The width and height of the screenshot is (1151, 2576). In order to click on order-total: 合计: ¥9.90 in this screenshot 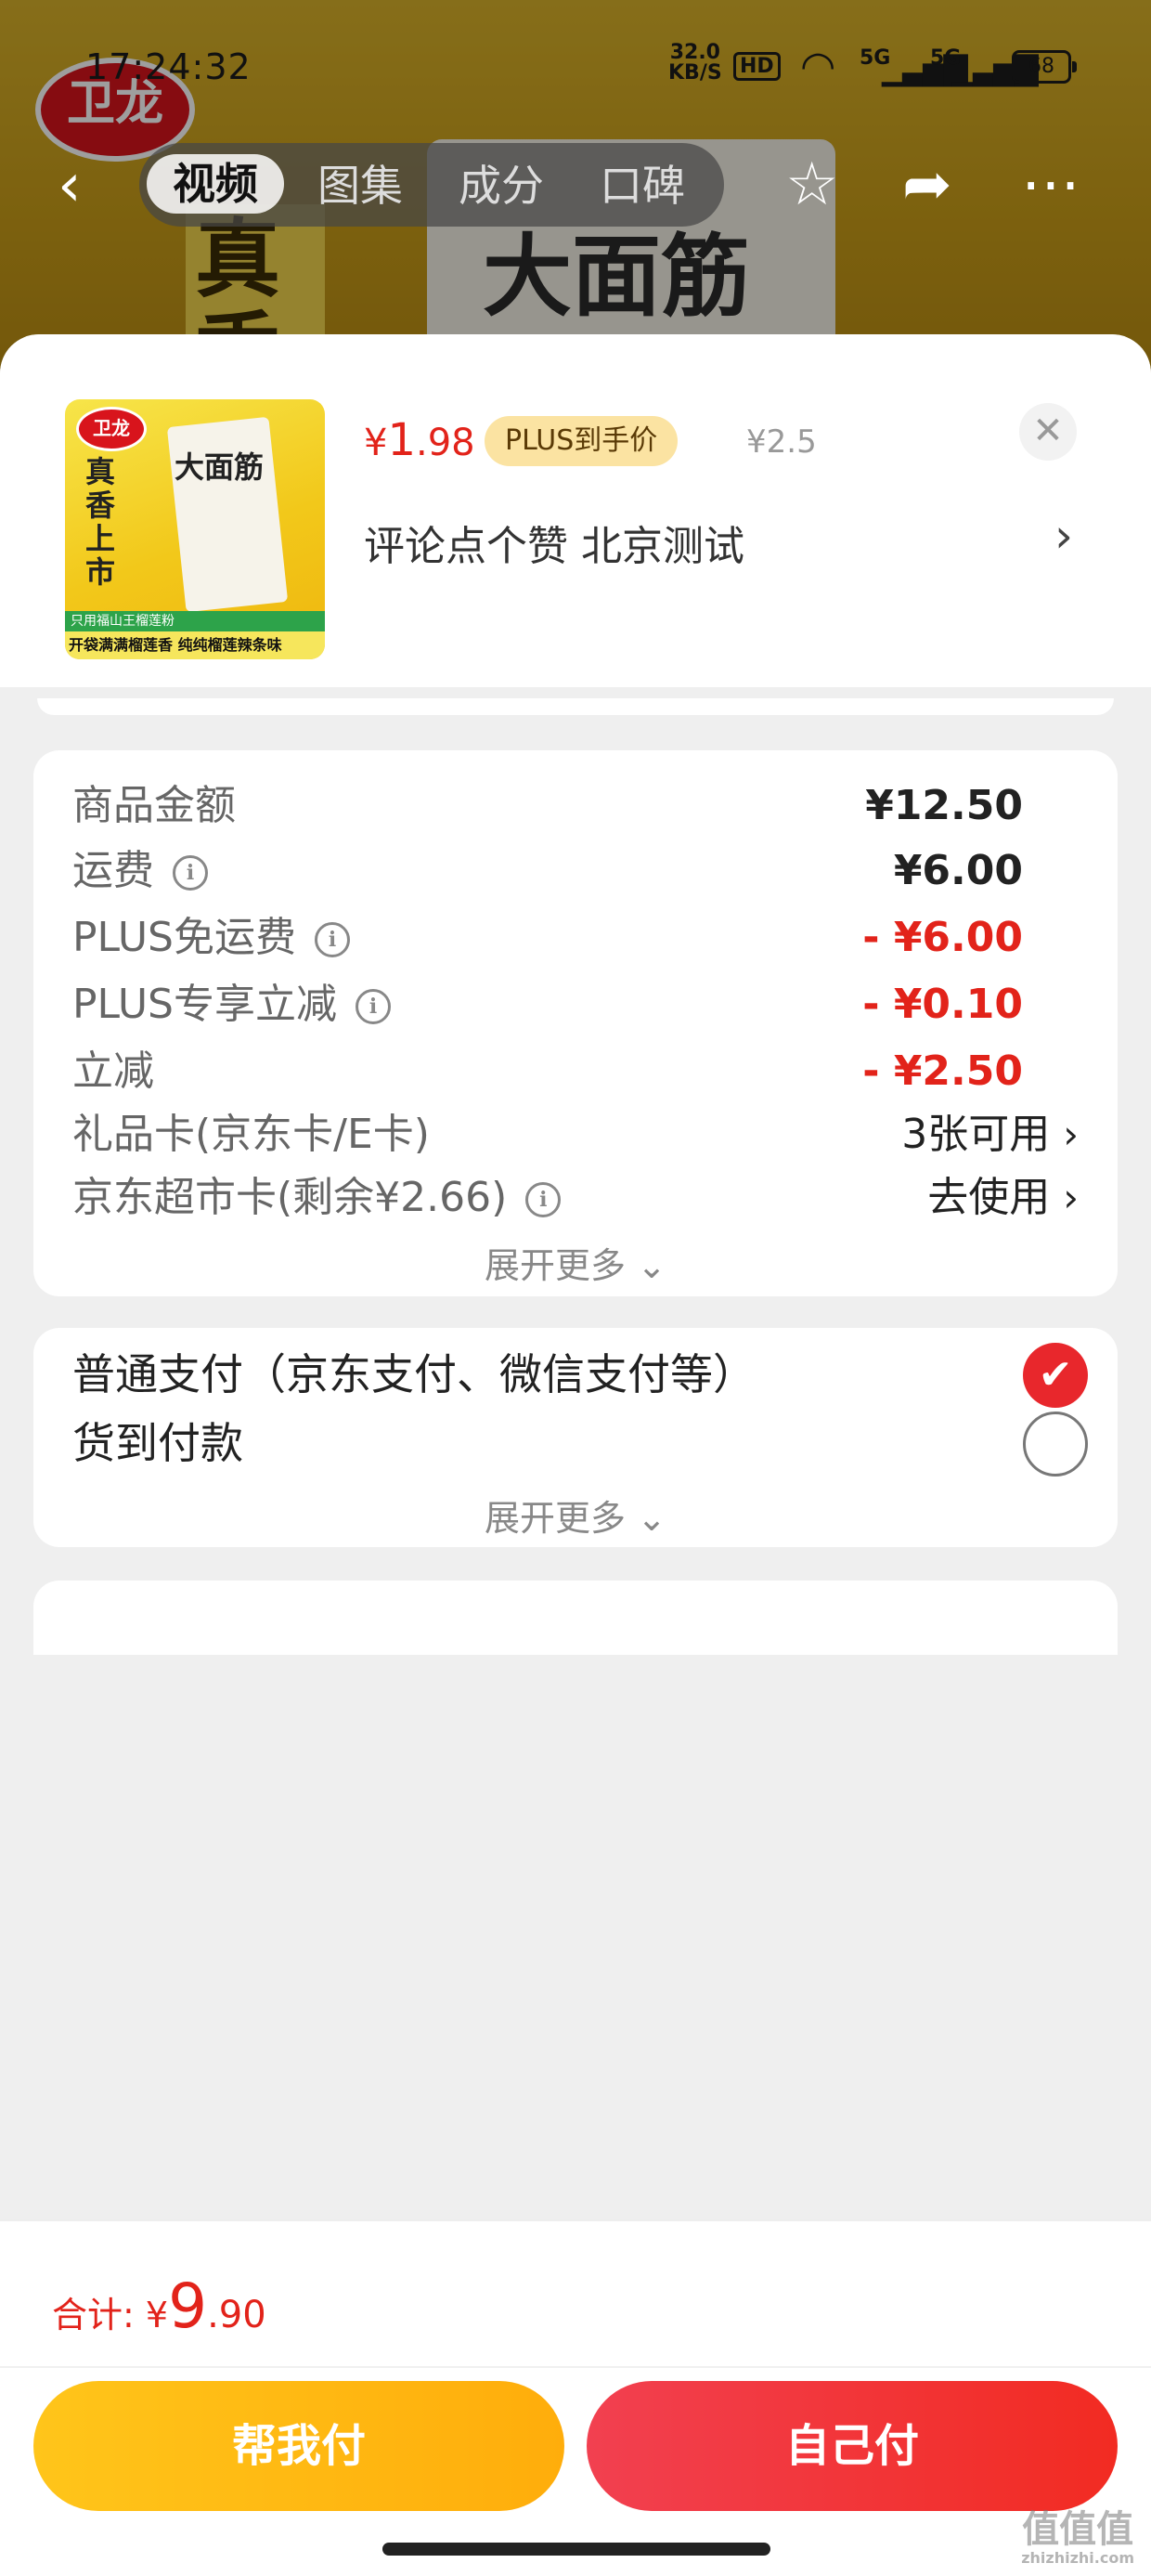, I will do `click(159, 2311)`.